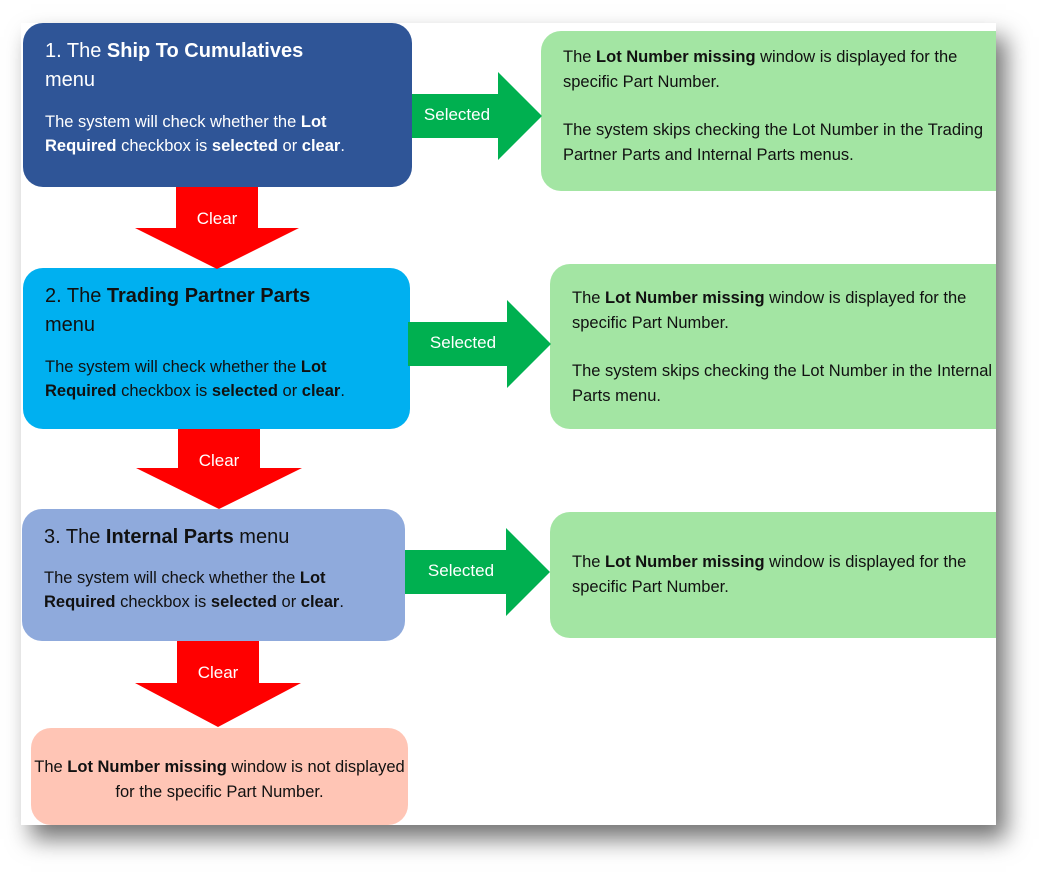 This screenshot has width=1051, height=880. I want to click on step-number: 3., so click(52, 537).